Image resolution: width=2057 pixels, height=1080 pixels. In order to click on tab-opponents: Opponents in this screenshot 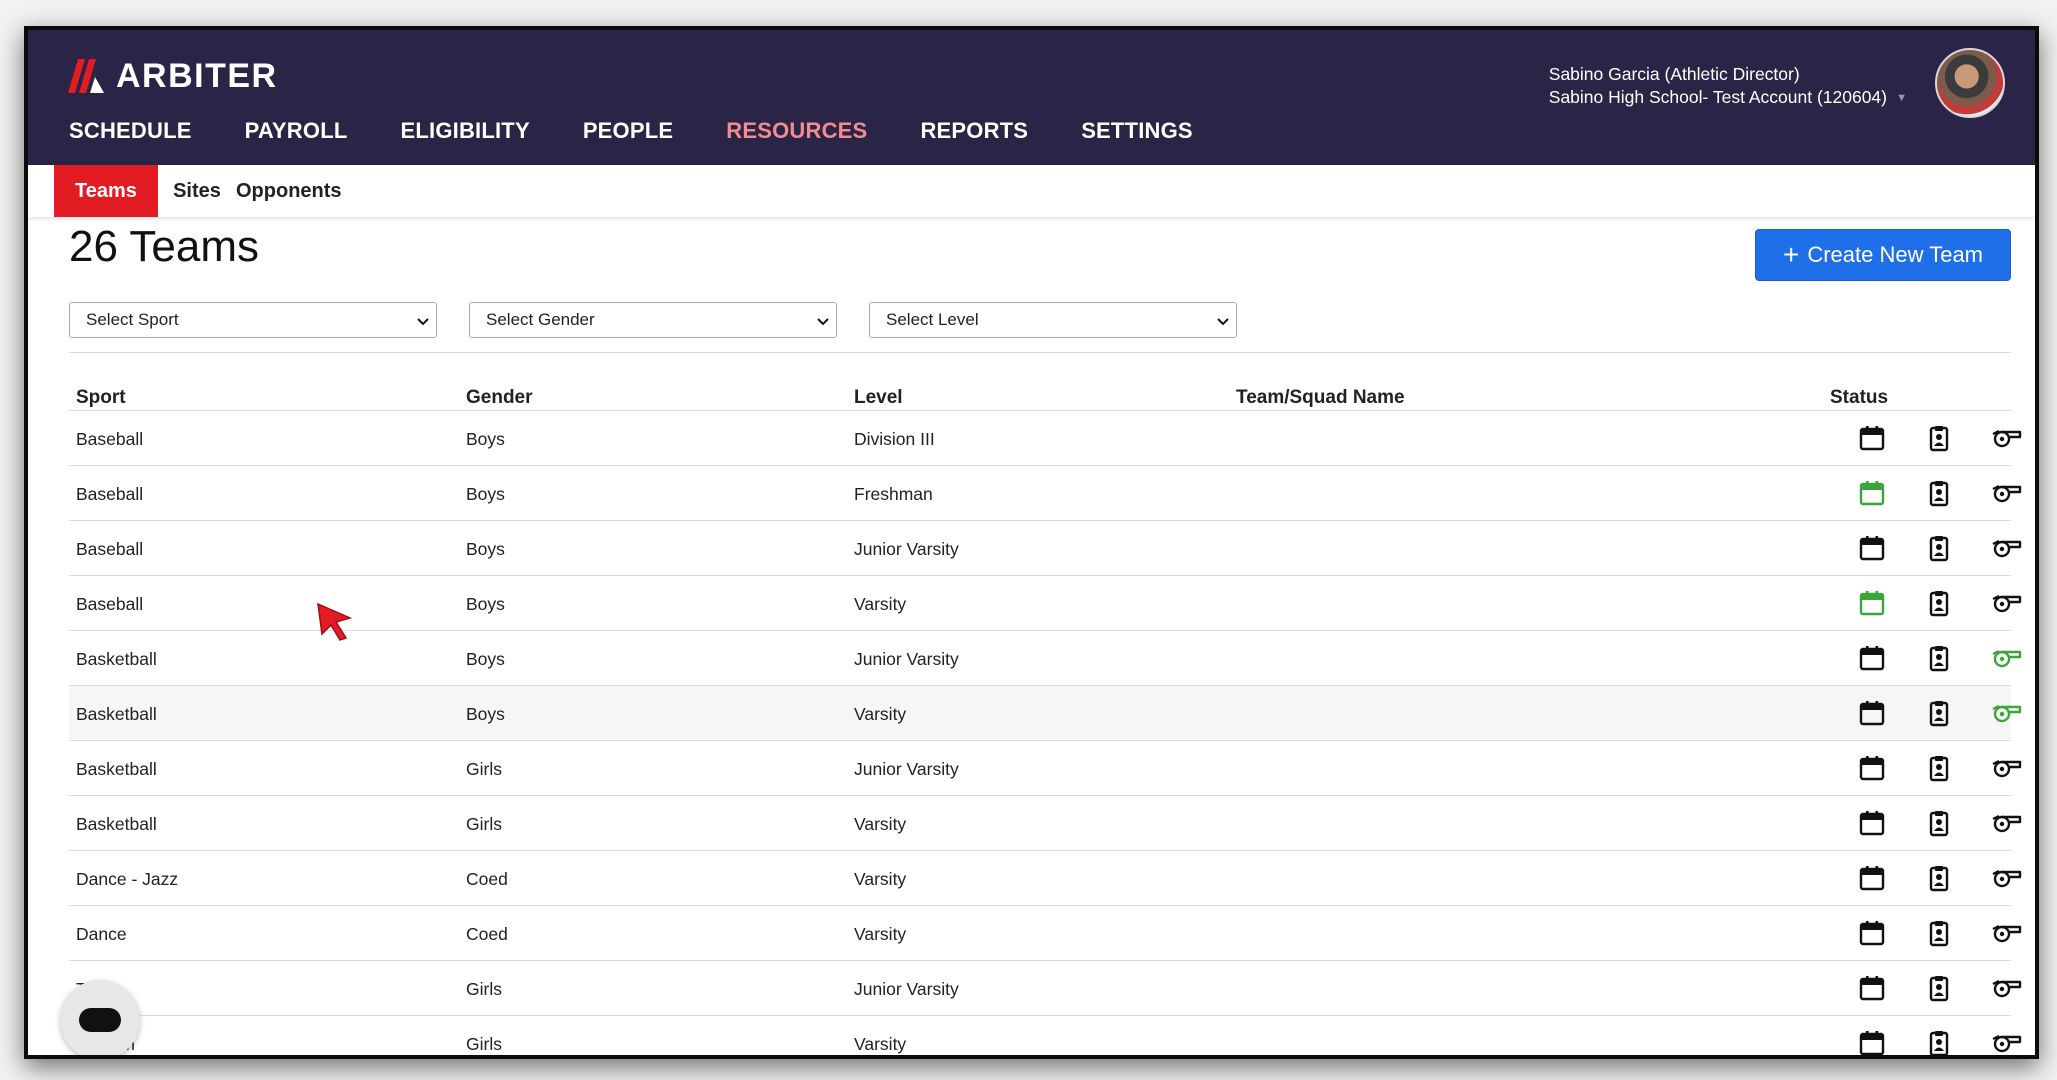, I will do `click(289, 191)`.